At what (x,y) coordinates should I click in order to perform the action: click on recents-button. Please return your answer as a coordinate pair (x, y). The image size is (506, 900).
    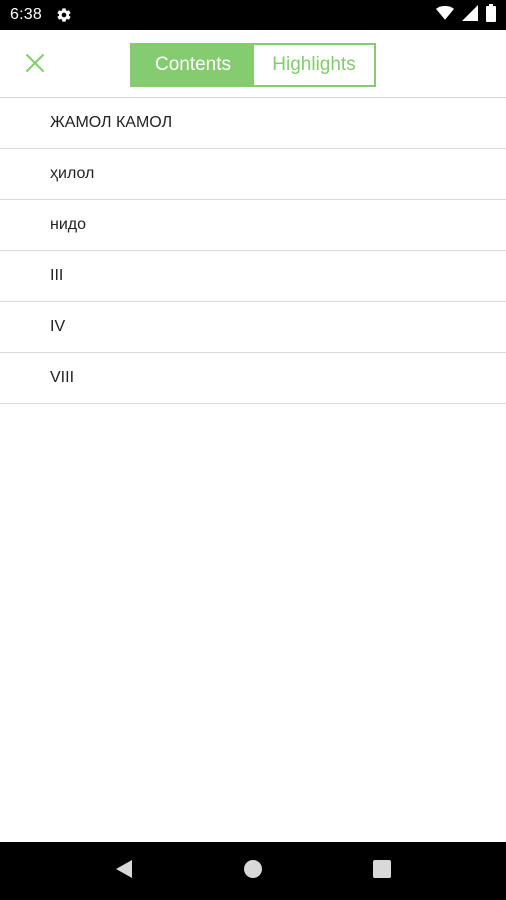
    Looking at the image, I should click on (382, 871).